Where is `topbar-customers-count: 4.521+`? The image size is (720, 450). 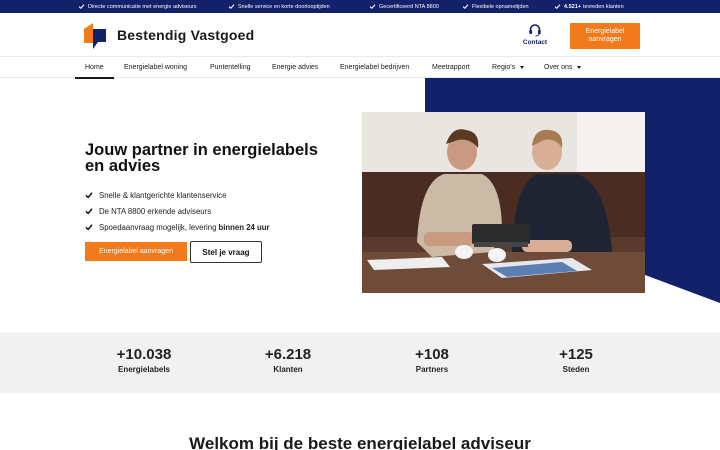 topbar-customers-count: 4.521+ is located at coordinates (572, 6).